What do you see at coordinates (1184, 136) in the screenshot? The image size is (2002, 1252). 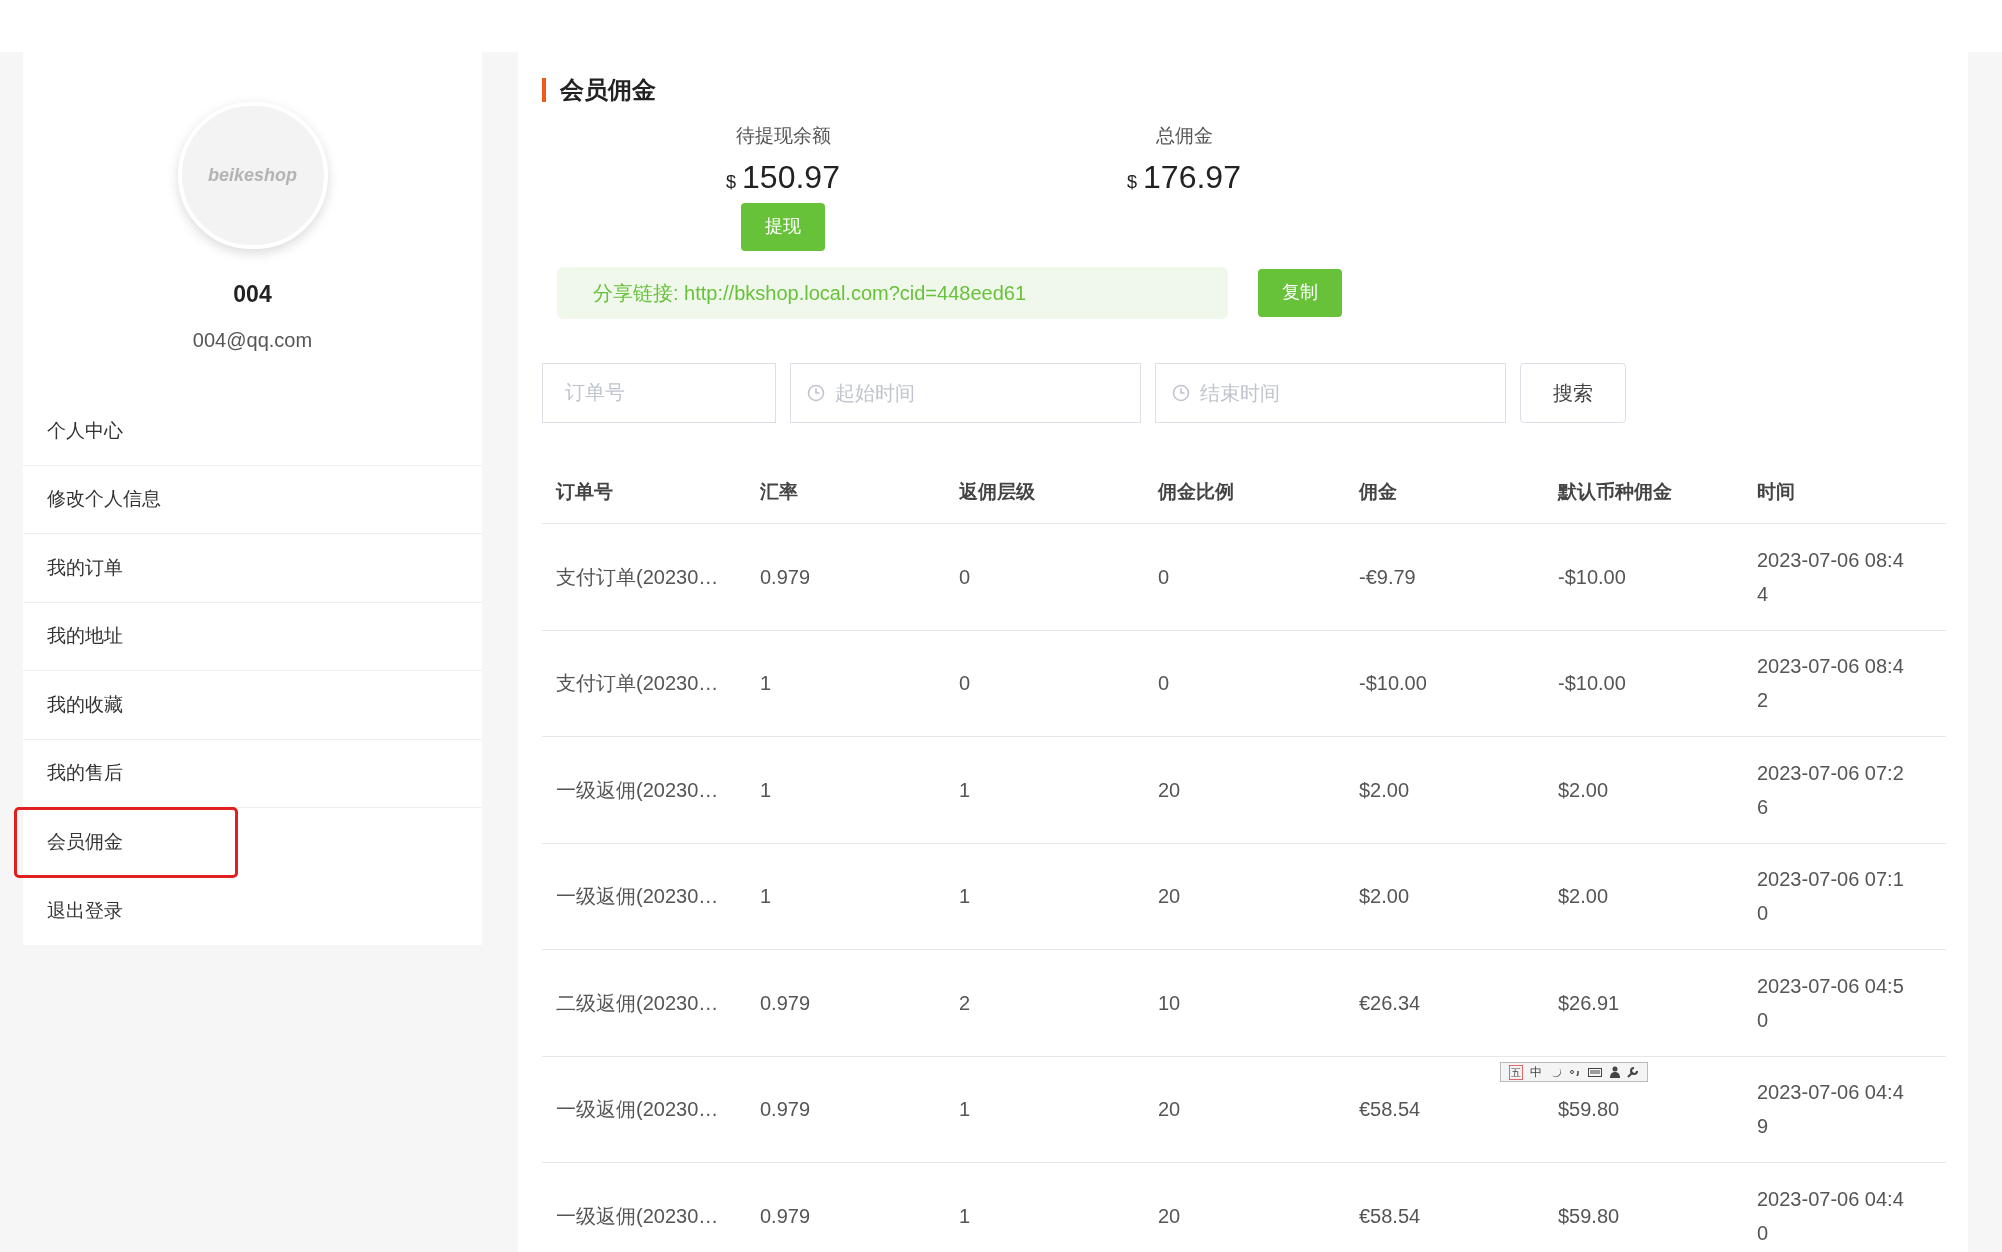 I see `summary-label: 总佣金` at bounding box center [1184, 136].